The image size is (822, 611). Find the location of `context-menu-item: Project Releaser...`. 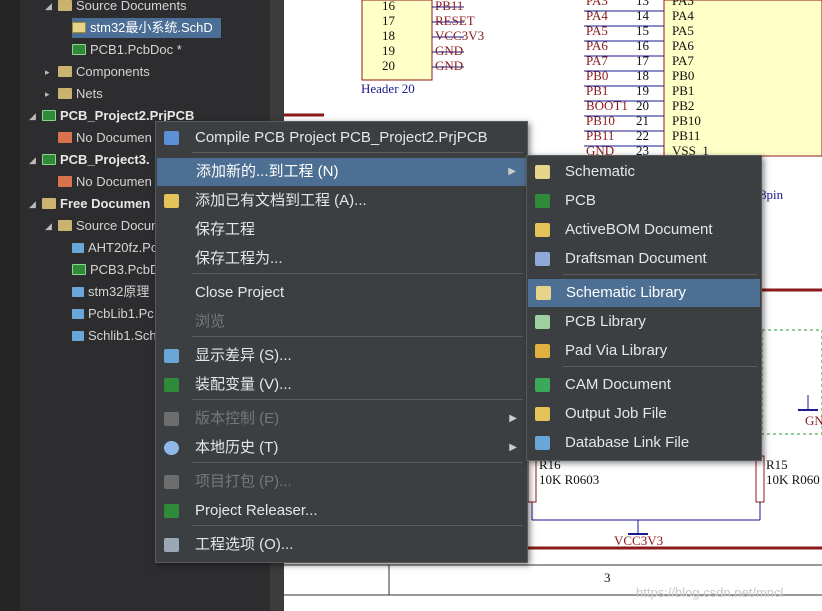

context-menu-item: Project Releaser... is located at coordinates (341, 511).